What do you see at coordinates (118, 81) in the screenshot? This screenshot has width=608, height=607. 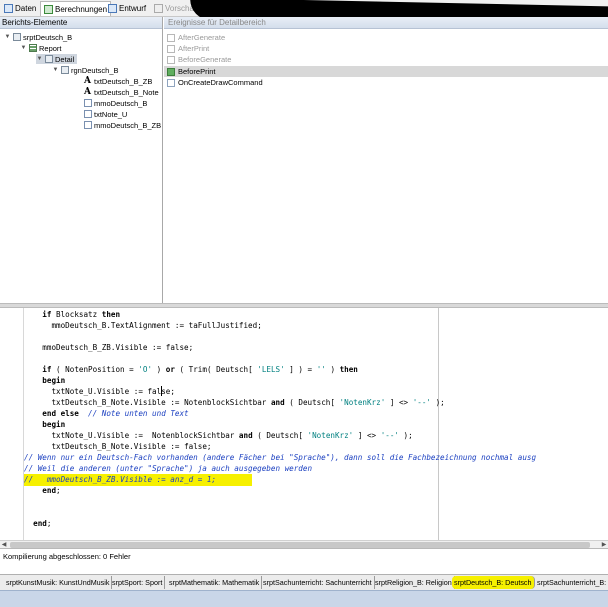 I see `tree-item-txtdeutsch-b-zb: A txtDeutsch_B_ZB` at bounding box center [118, 81].